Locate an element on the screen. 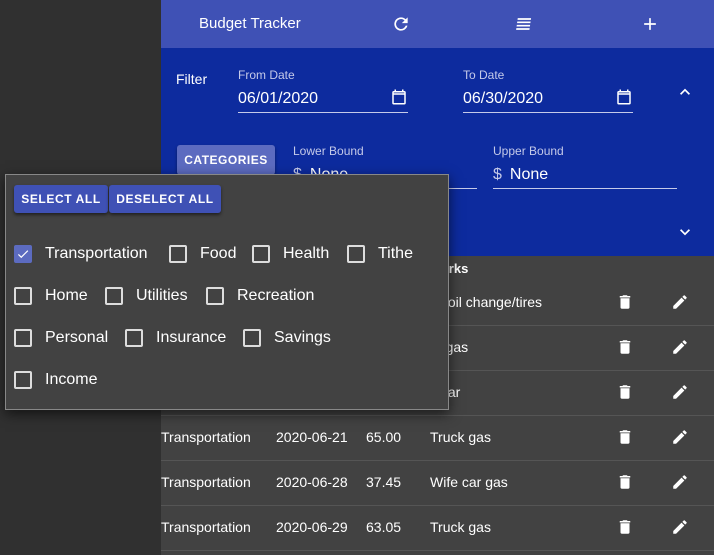 The width and height of the screenshot is (714, 555). category-label: Insurance is located at coordinates (191, 337).